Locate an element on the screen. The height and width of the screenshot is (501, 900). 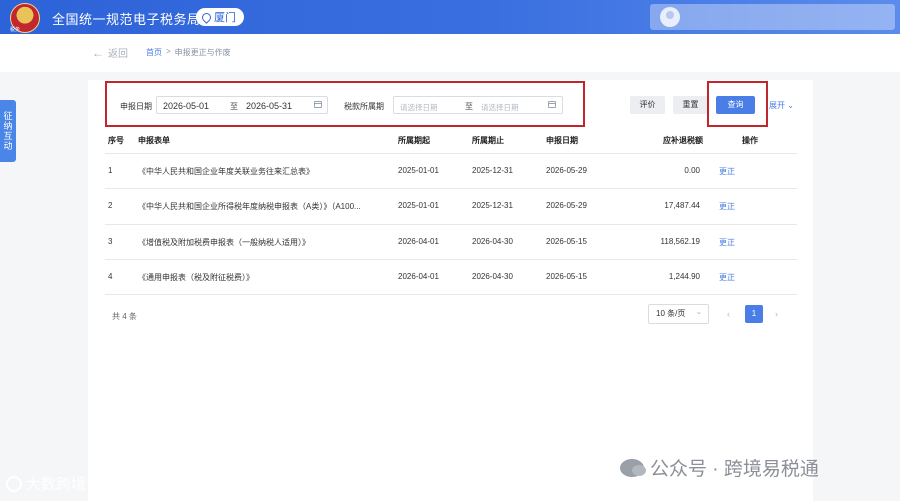
filter-highlight-box is located at coordinates (345, 104).